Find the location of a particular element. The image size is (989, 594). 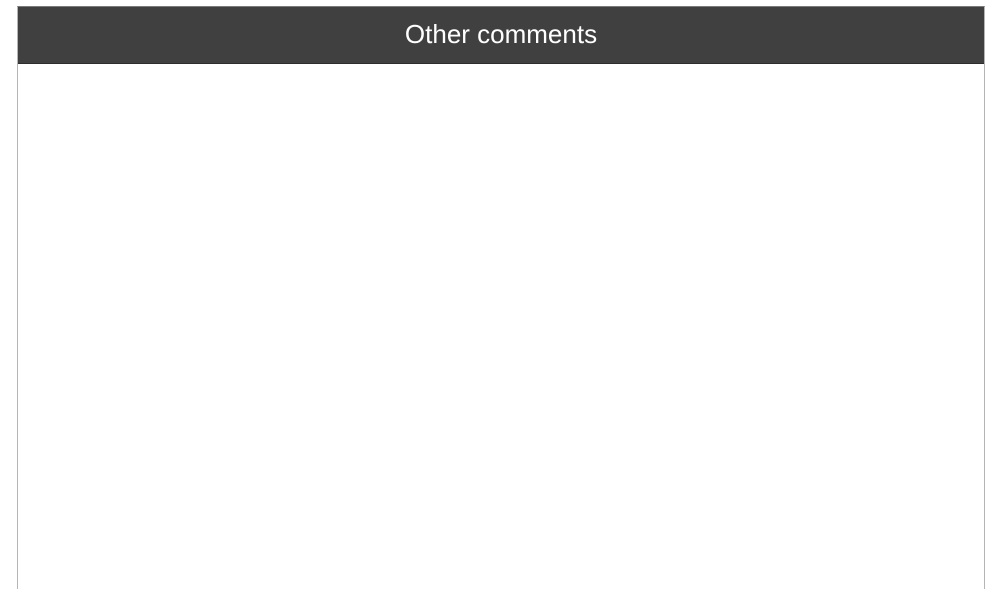

panel-title: Other comments is located at coordinates (501, 34).